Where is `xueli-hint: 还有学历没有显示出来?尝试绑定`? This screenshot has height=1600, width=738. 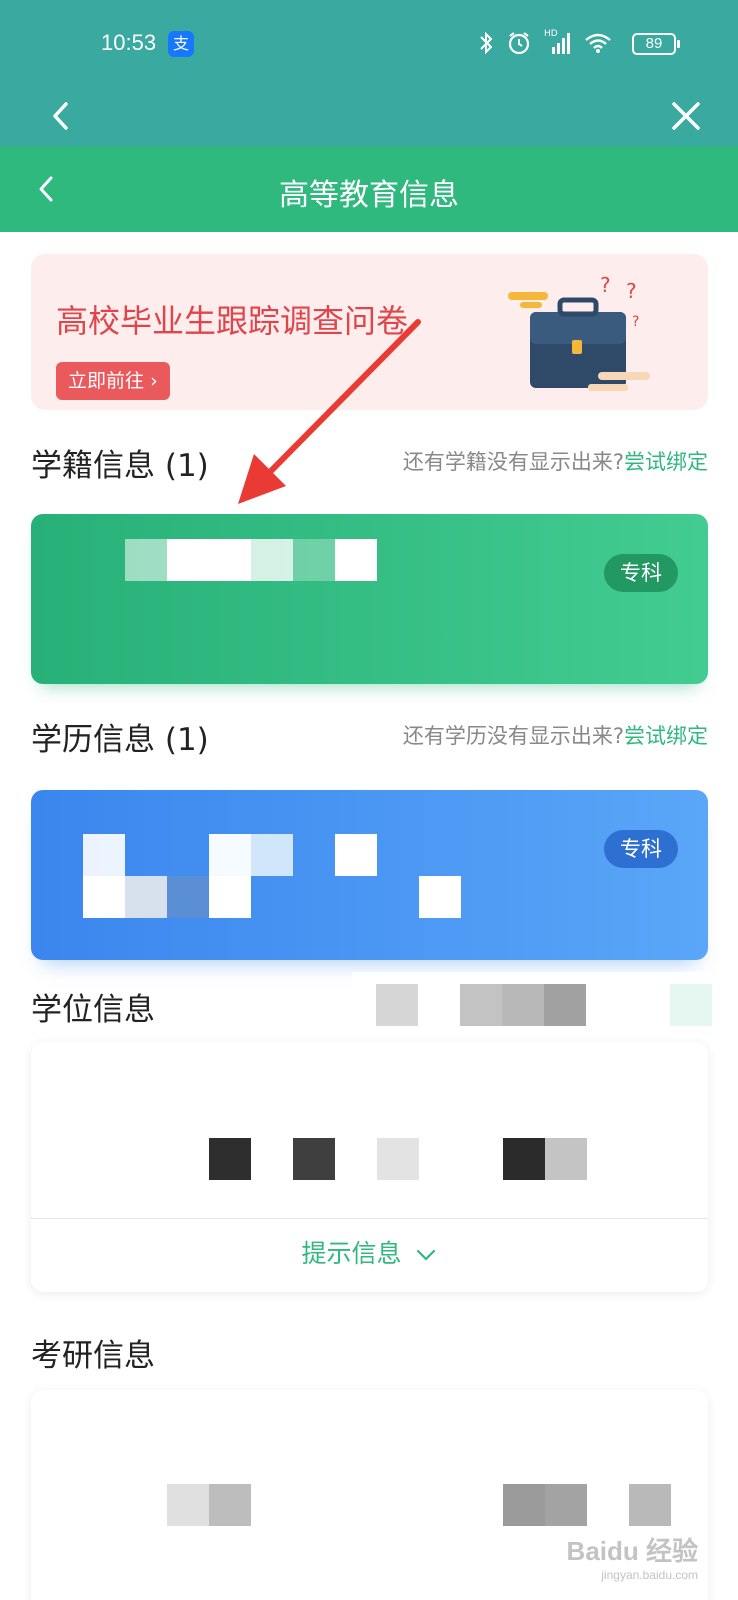
xueli-hint: 还有学历没有显示出来?尝试绑定 is located at coordinates (555, 735).